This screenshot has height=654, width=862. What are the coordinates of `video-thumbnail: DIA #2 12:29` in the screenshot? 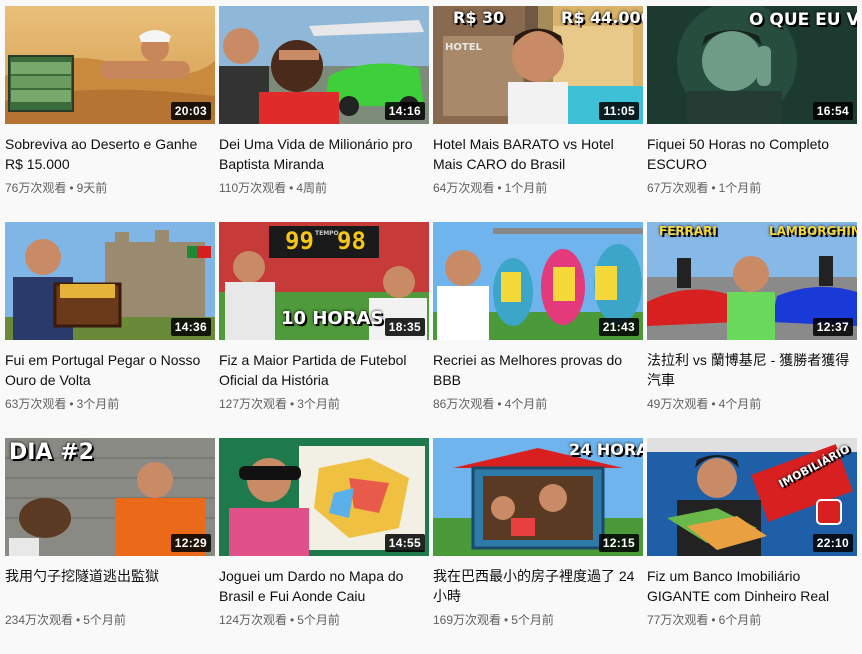 It's located at (110, 497).